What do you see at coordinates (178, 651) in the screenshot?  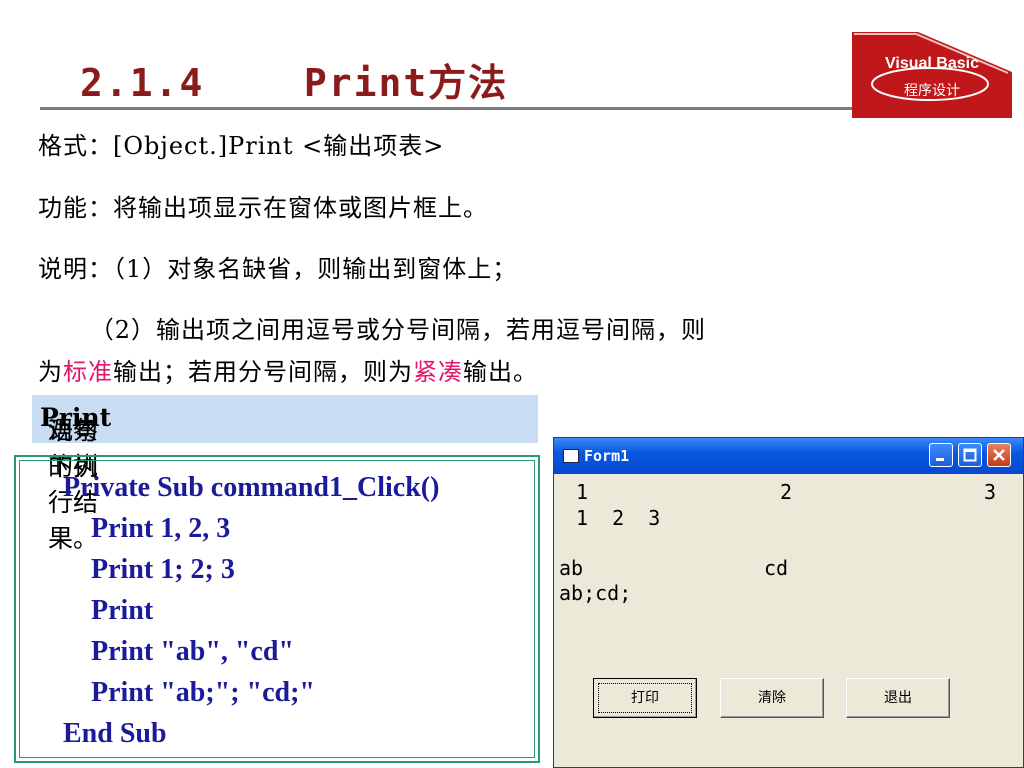 I see `code-line: Print "ab", "cd"` at bounding box center [178, 651].